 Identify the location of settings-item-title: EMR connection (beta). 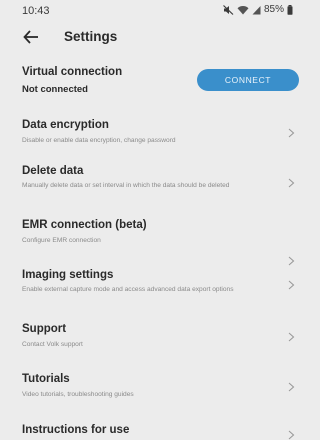
(84, 225).